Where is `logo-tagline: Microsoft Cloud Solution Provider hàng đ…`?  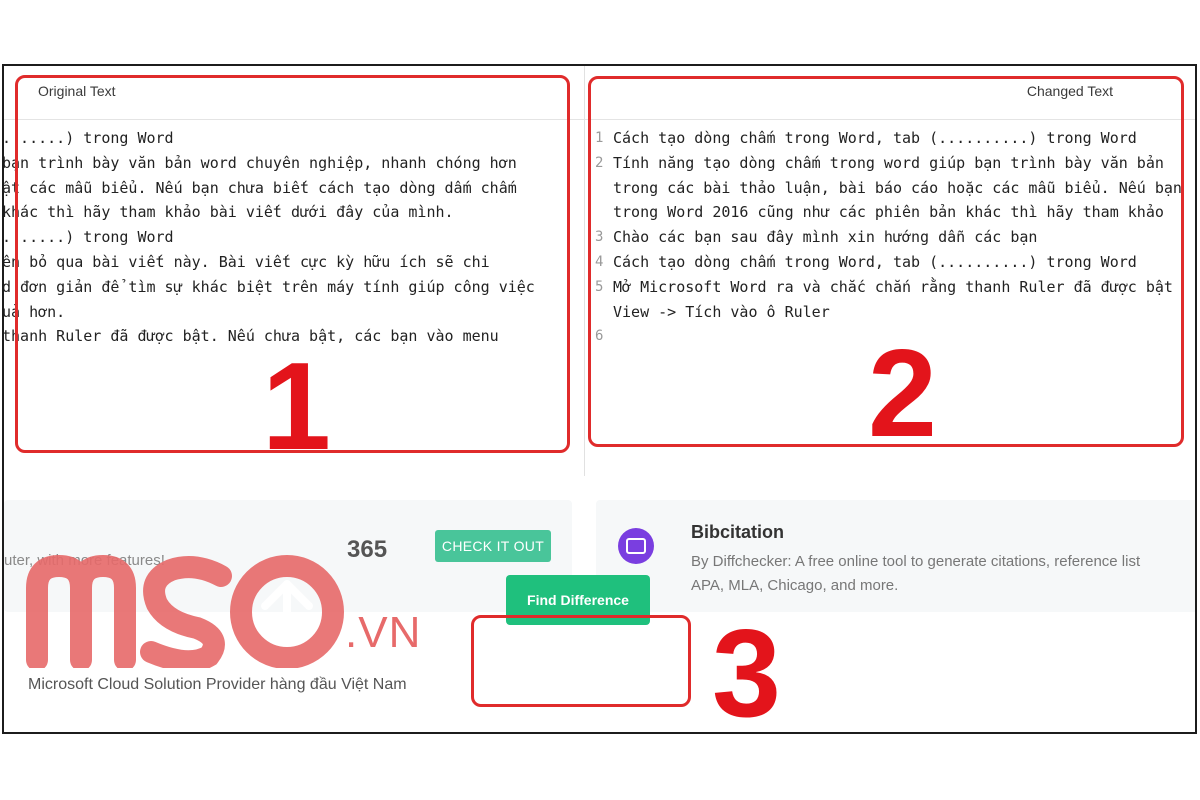 logo-tagline: Microsoft Cloud Solution Provider hàng đ… is located at coordinates (217, 684).